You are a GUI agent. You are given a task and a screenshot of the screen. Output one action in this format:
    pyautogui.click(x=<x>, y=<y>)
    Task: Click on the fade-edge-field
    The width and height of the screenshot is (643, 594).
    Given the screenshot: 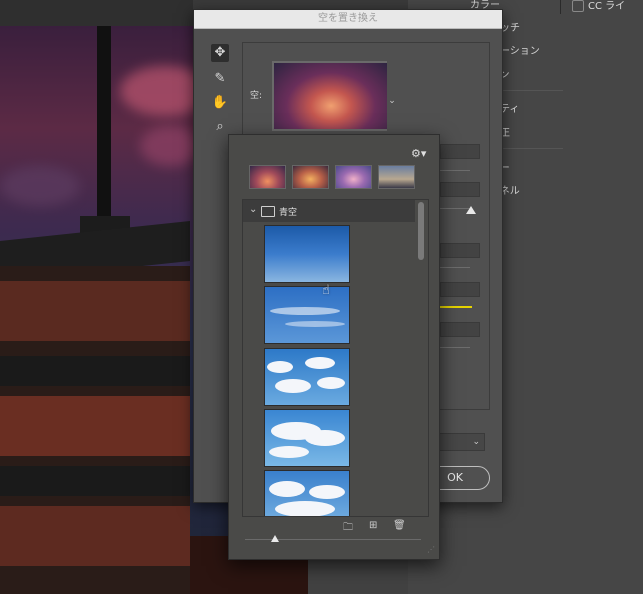 What is the action you would take?
    pyautogui.click(x=460, y=189)
    